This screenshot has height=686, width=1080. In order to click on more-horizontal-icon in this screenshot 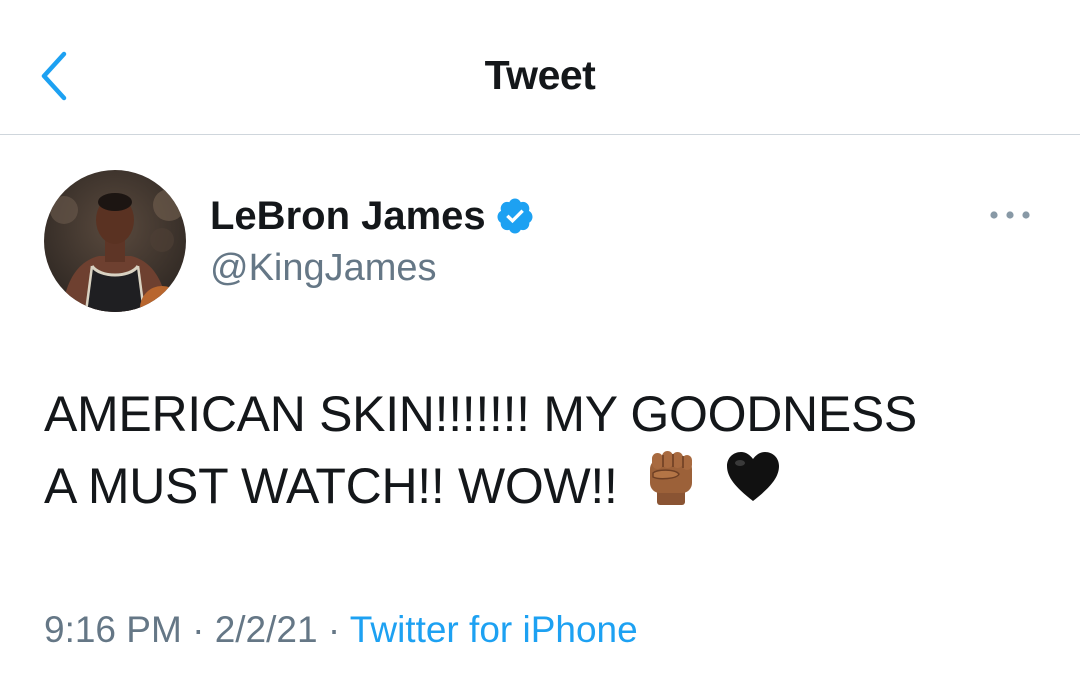, I will do `click(1010, 215)`.